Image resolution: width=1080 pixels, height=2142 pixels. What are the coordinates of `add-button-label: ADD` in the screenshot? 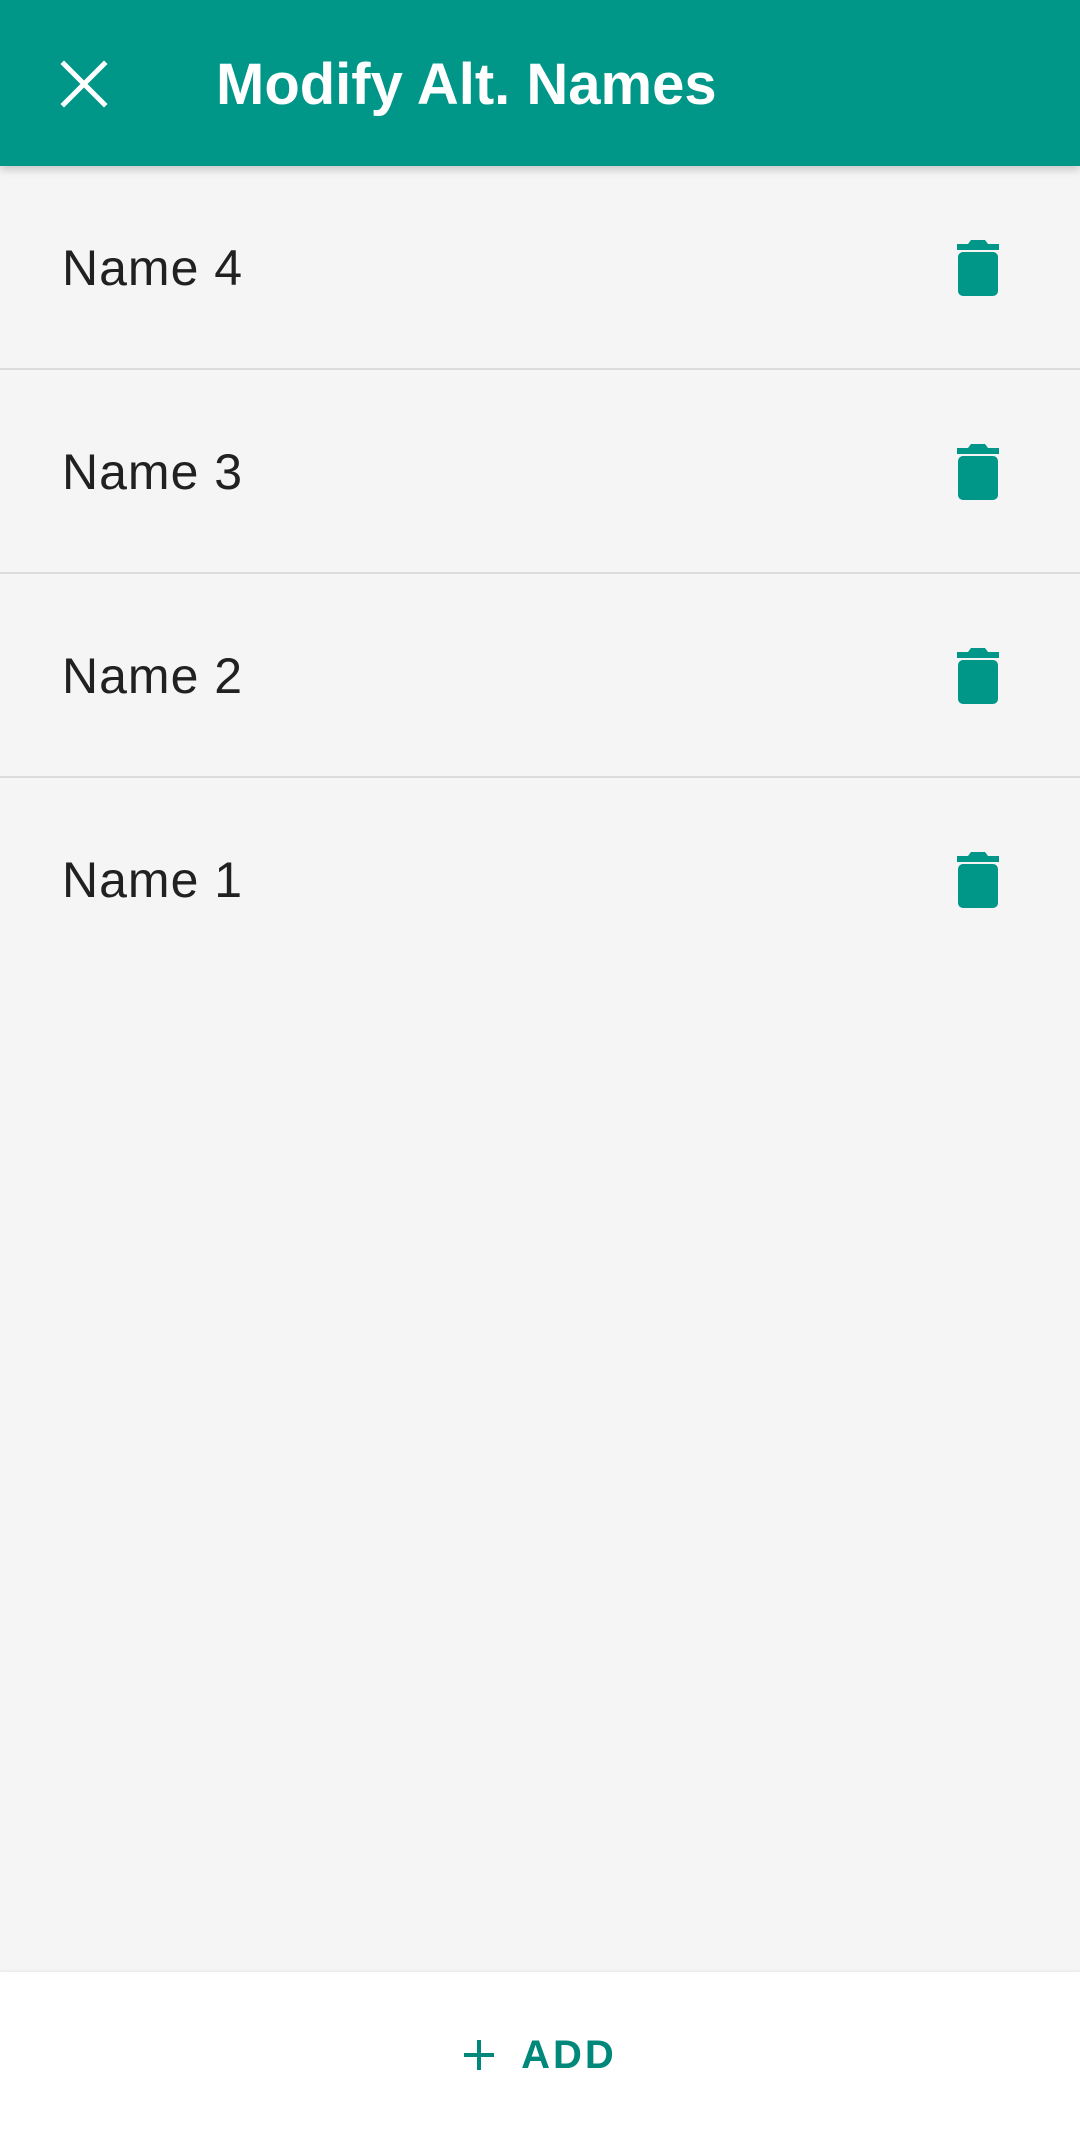 It's located at (569, 2054).